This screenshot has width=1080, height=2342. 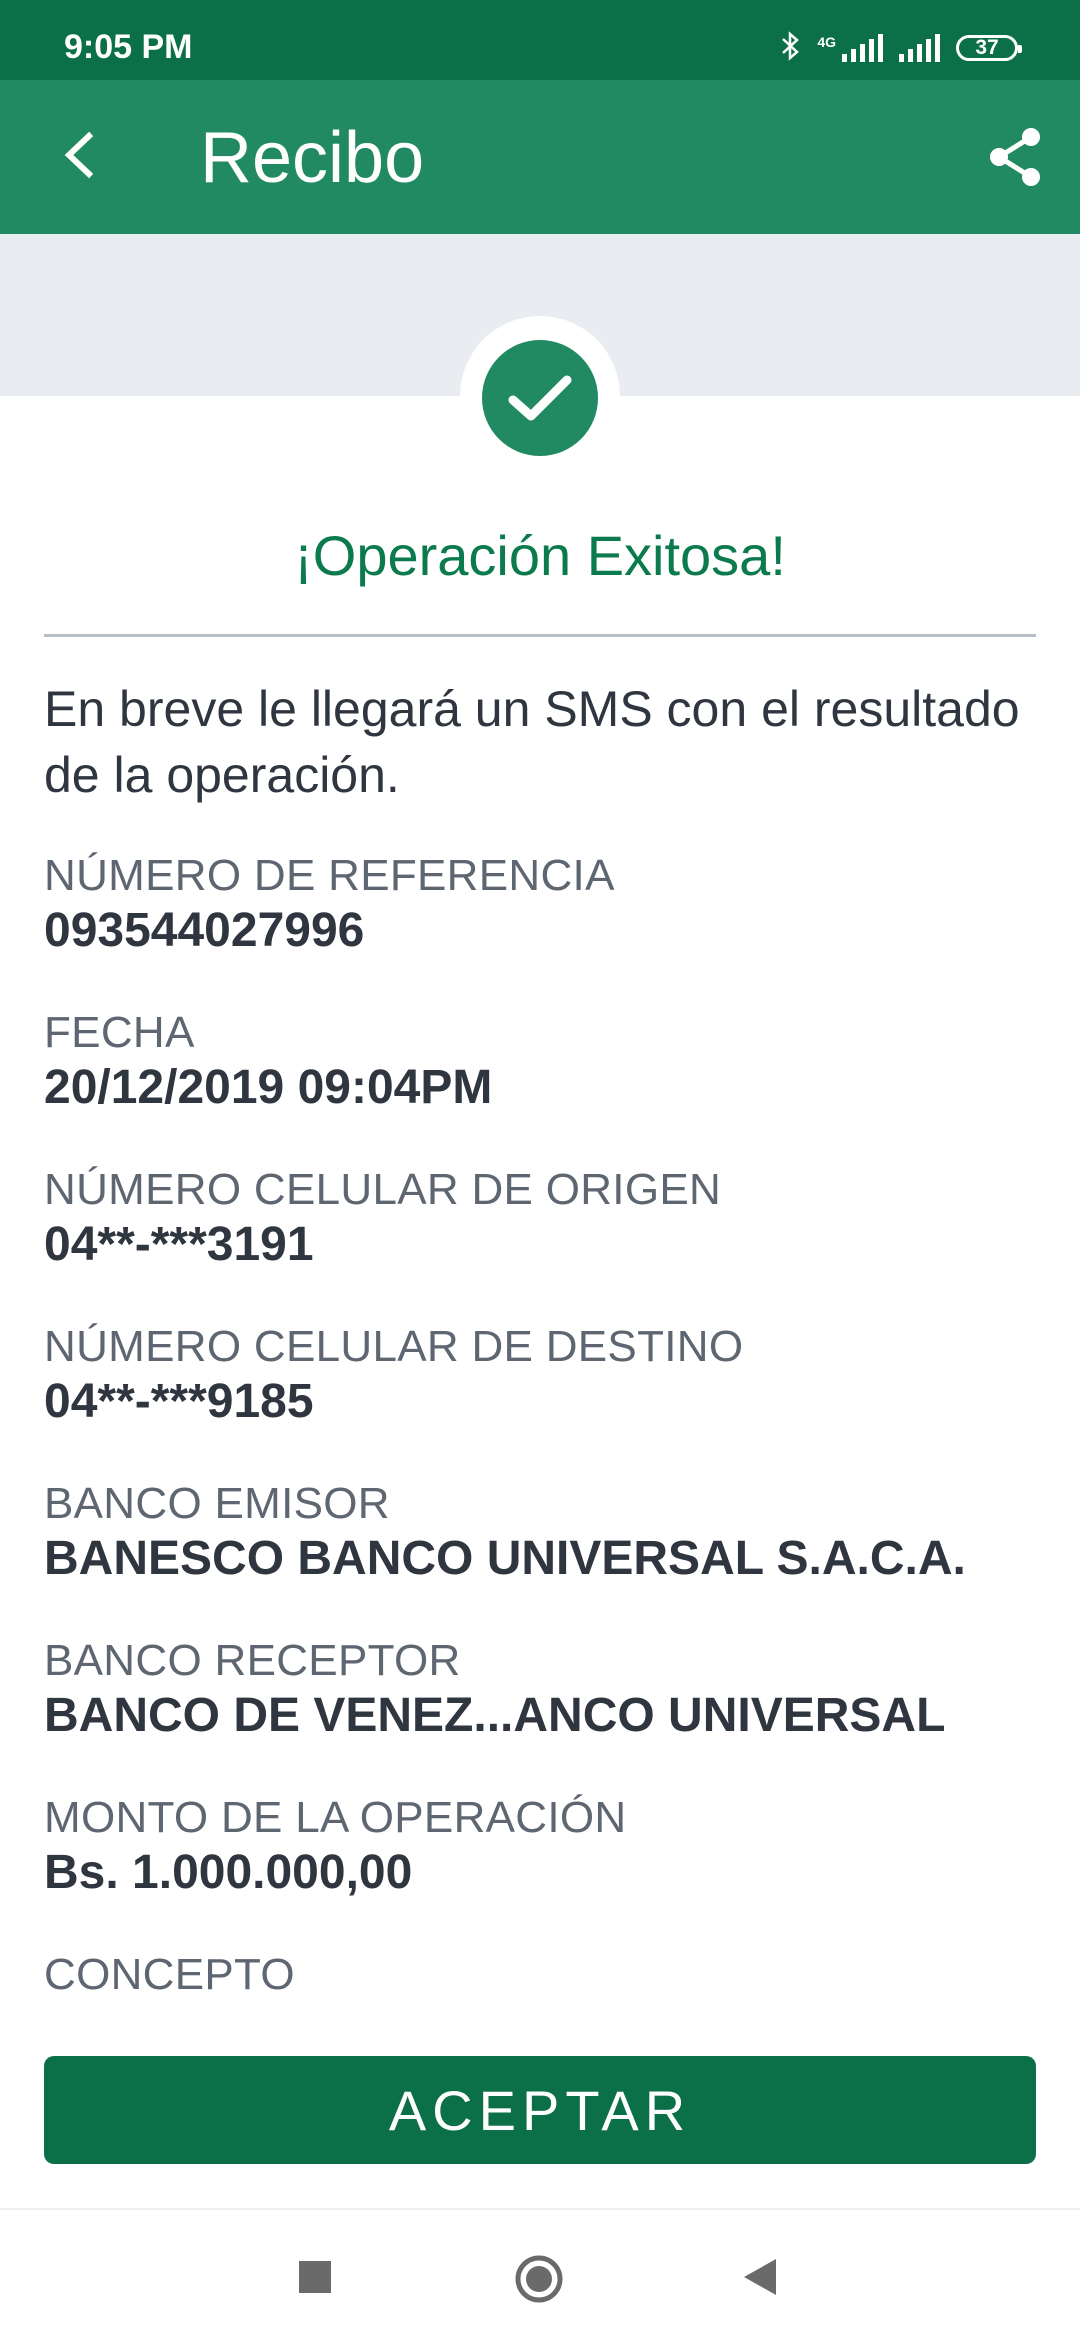 I want to click on bluetooth-icon, so click(x=790, y=48).